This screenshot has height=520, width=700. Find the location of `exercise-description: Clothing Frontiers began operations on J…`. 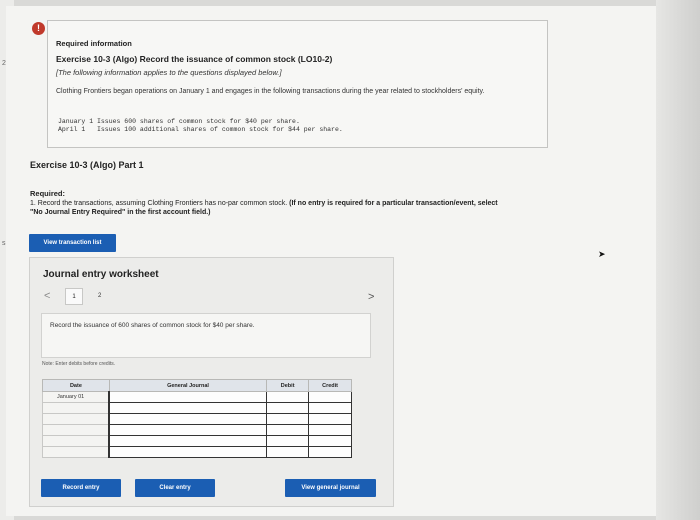

exercise-description: Clothing Frontiers began operations on J… is located at coordinates (270, 91).